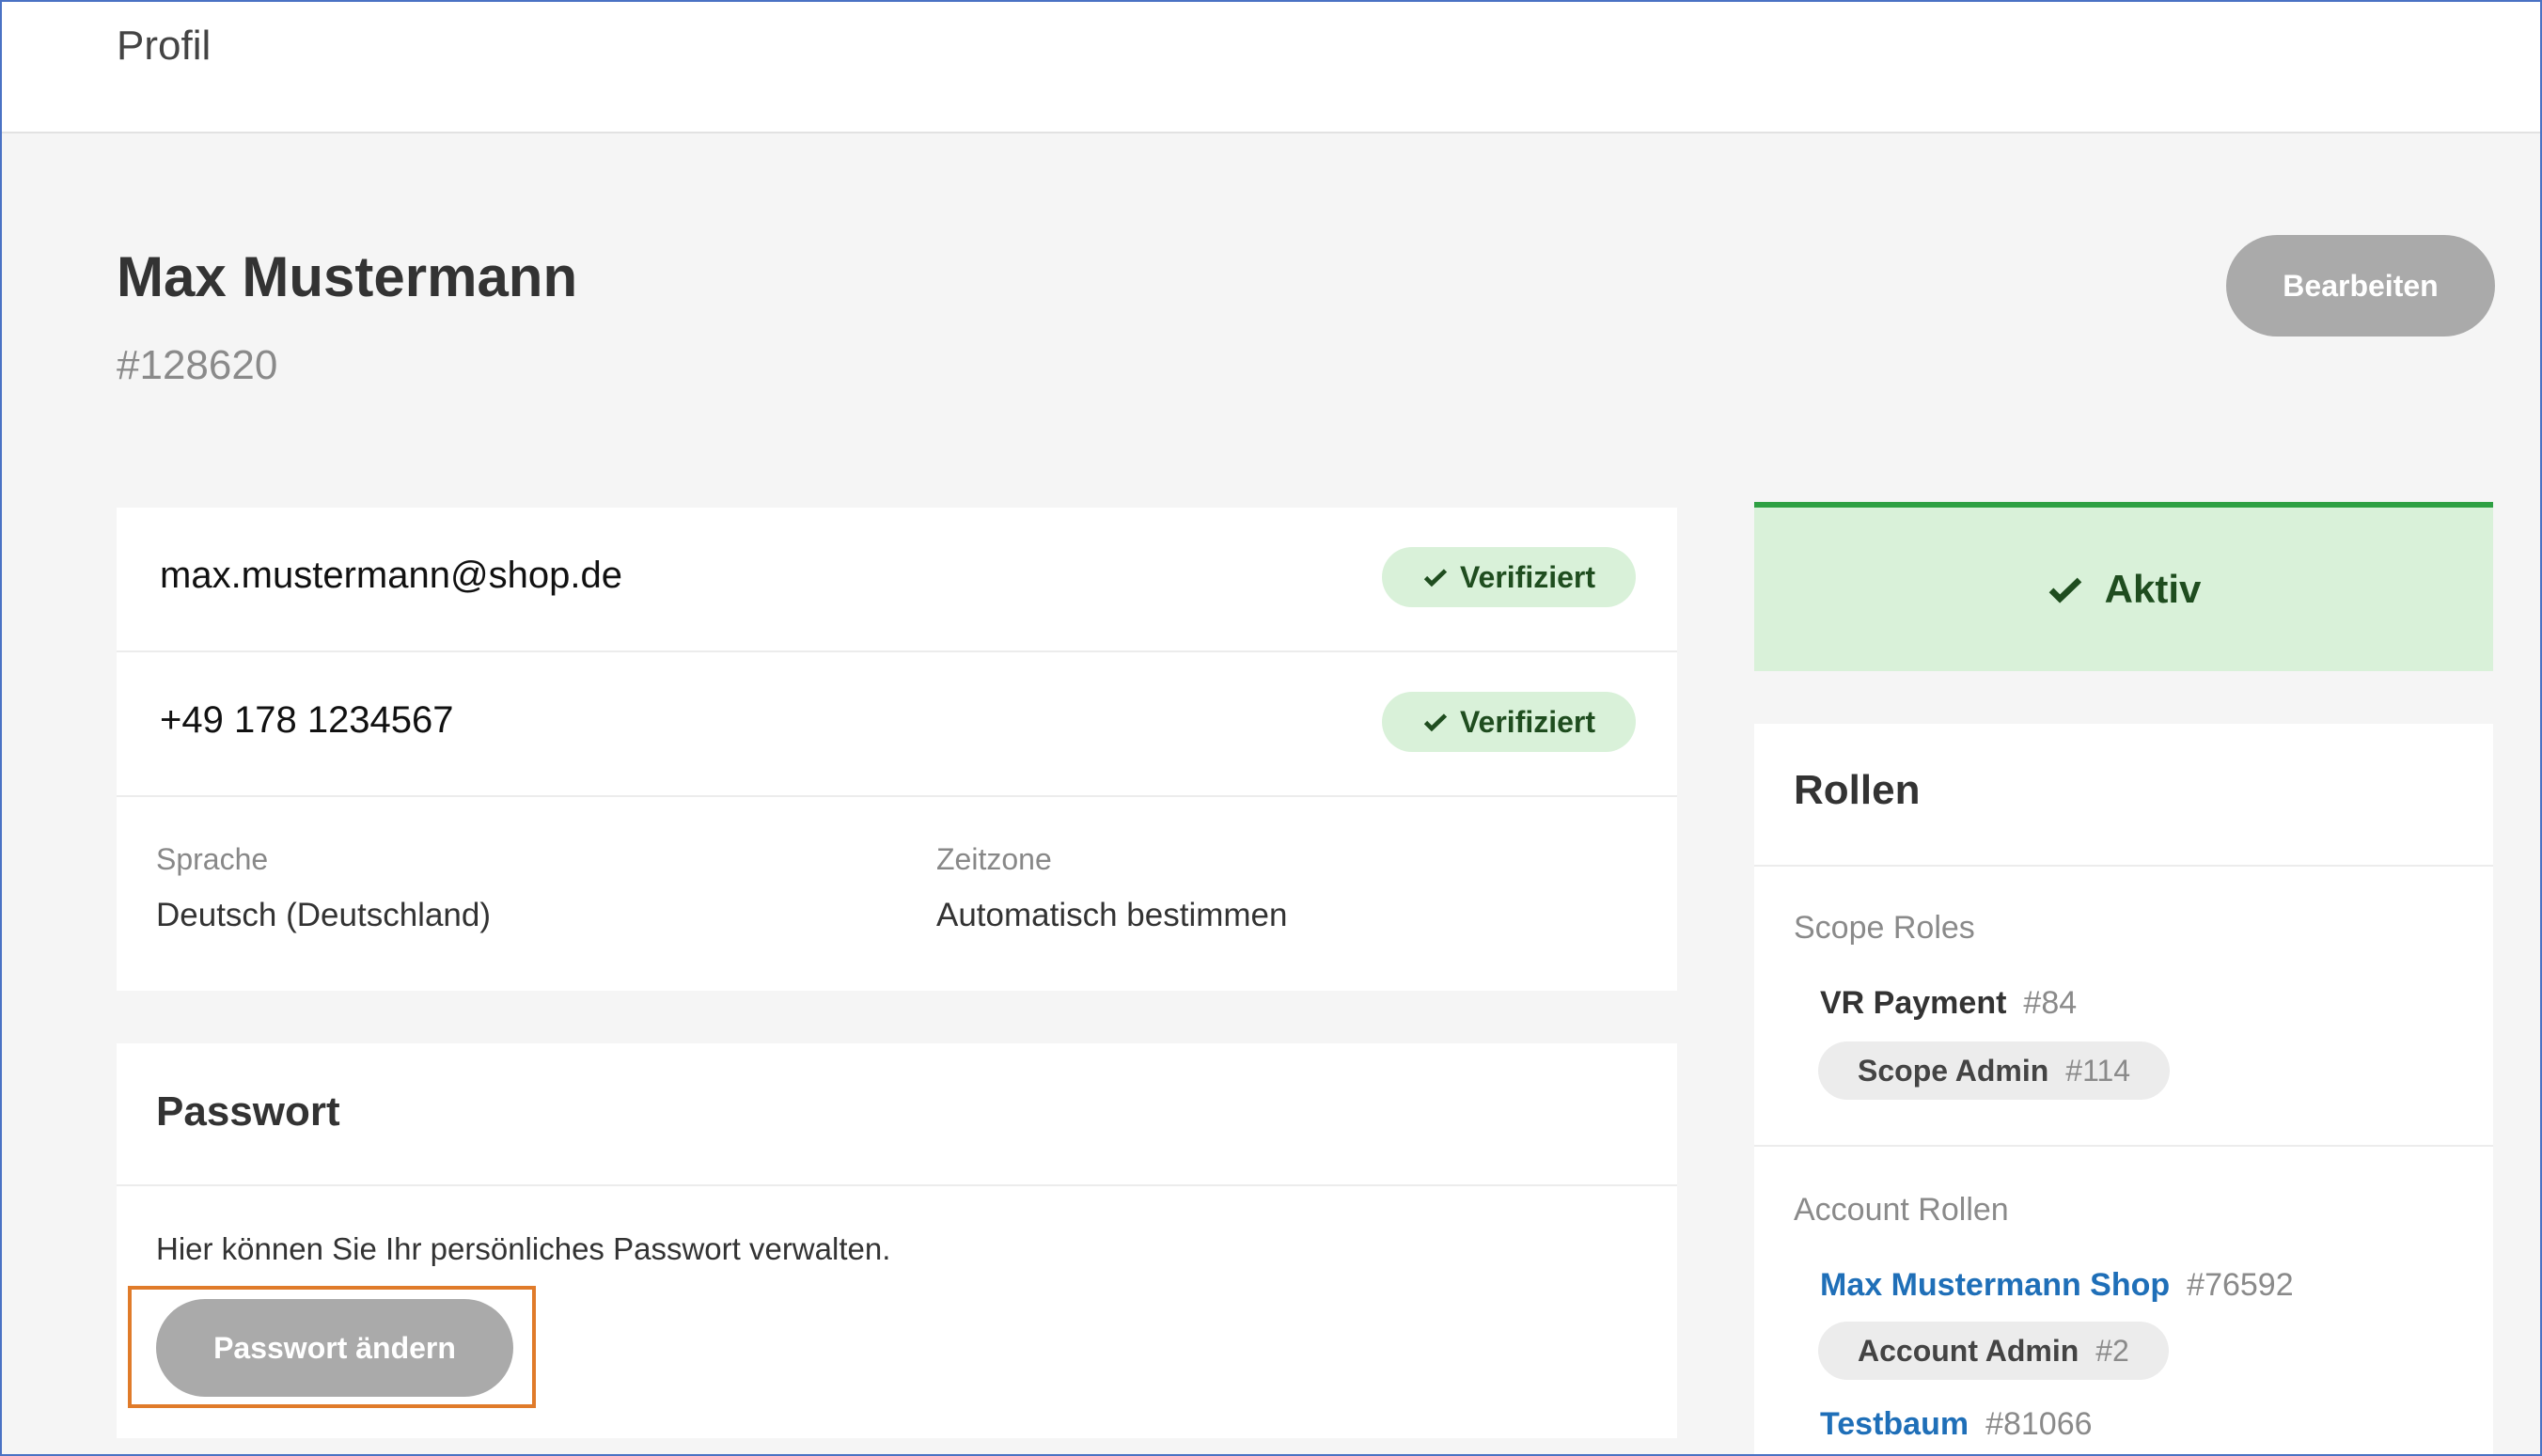 The height and width of the screenshot is (1456, 2542). I want to click on role-chip: Scope Admin #114, so click(1994, 1070).